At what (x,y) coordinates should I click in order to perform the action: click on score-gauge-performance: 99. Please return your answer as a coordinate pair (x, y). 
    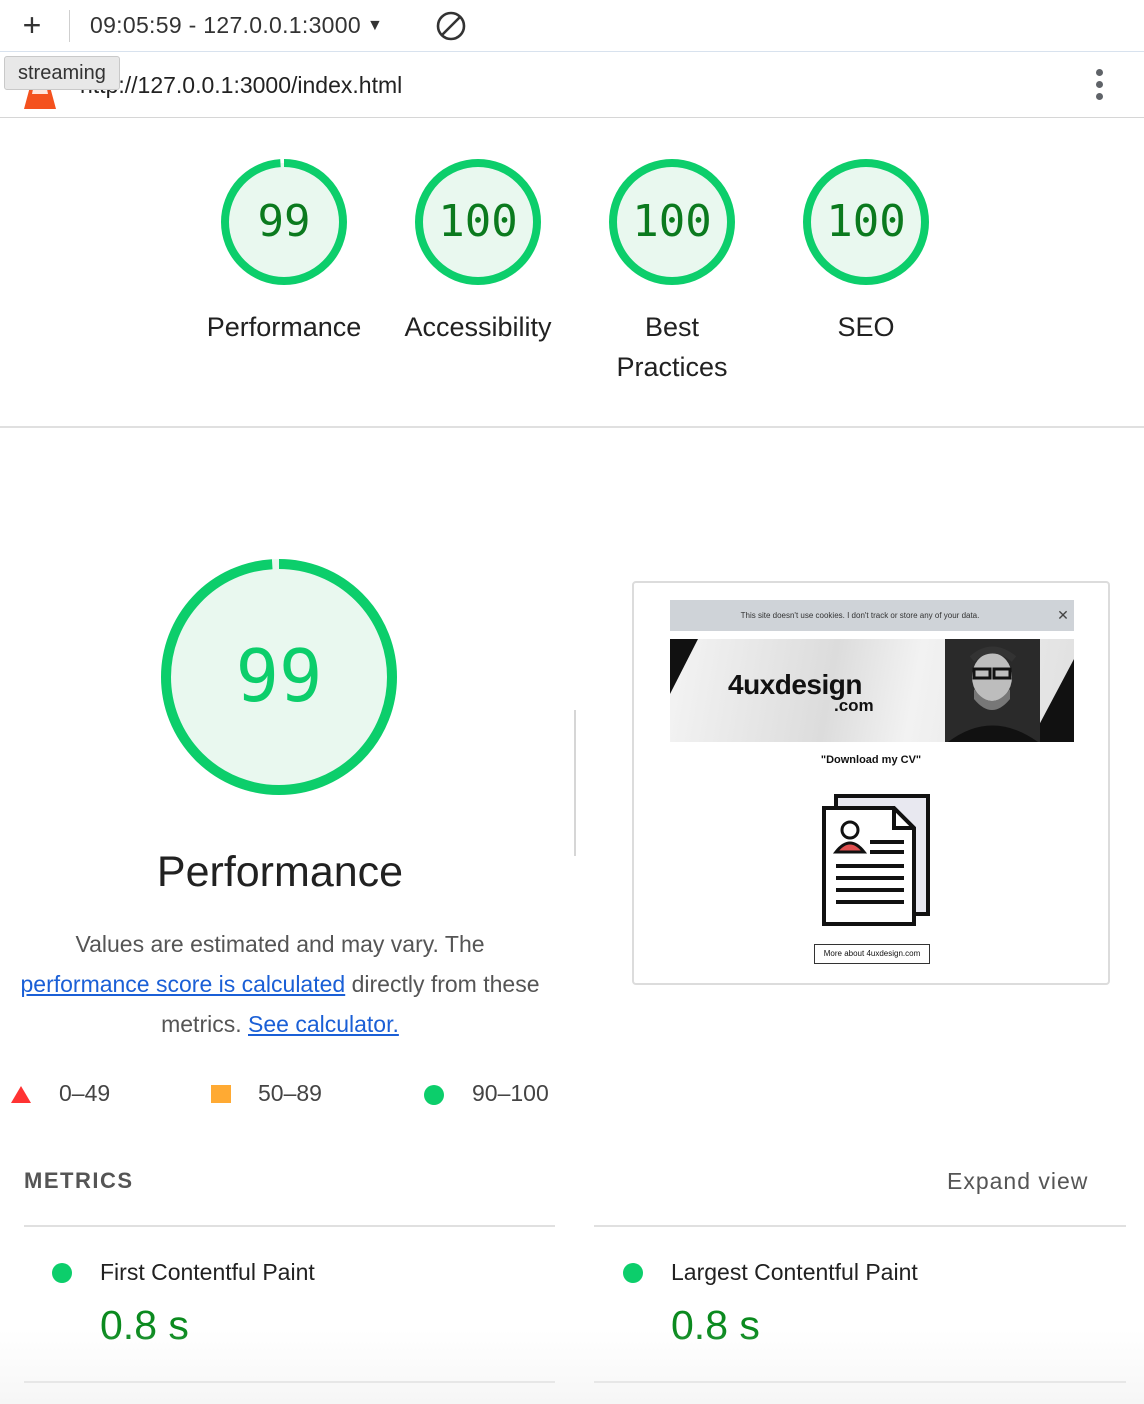
    Looking at the image, I should click on (284, 222).